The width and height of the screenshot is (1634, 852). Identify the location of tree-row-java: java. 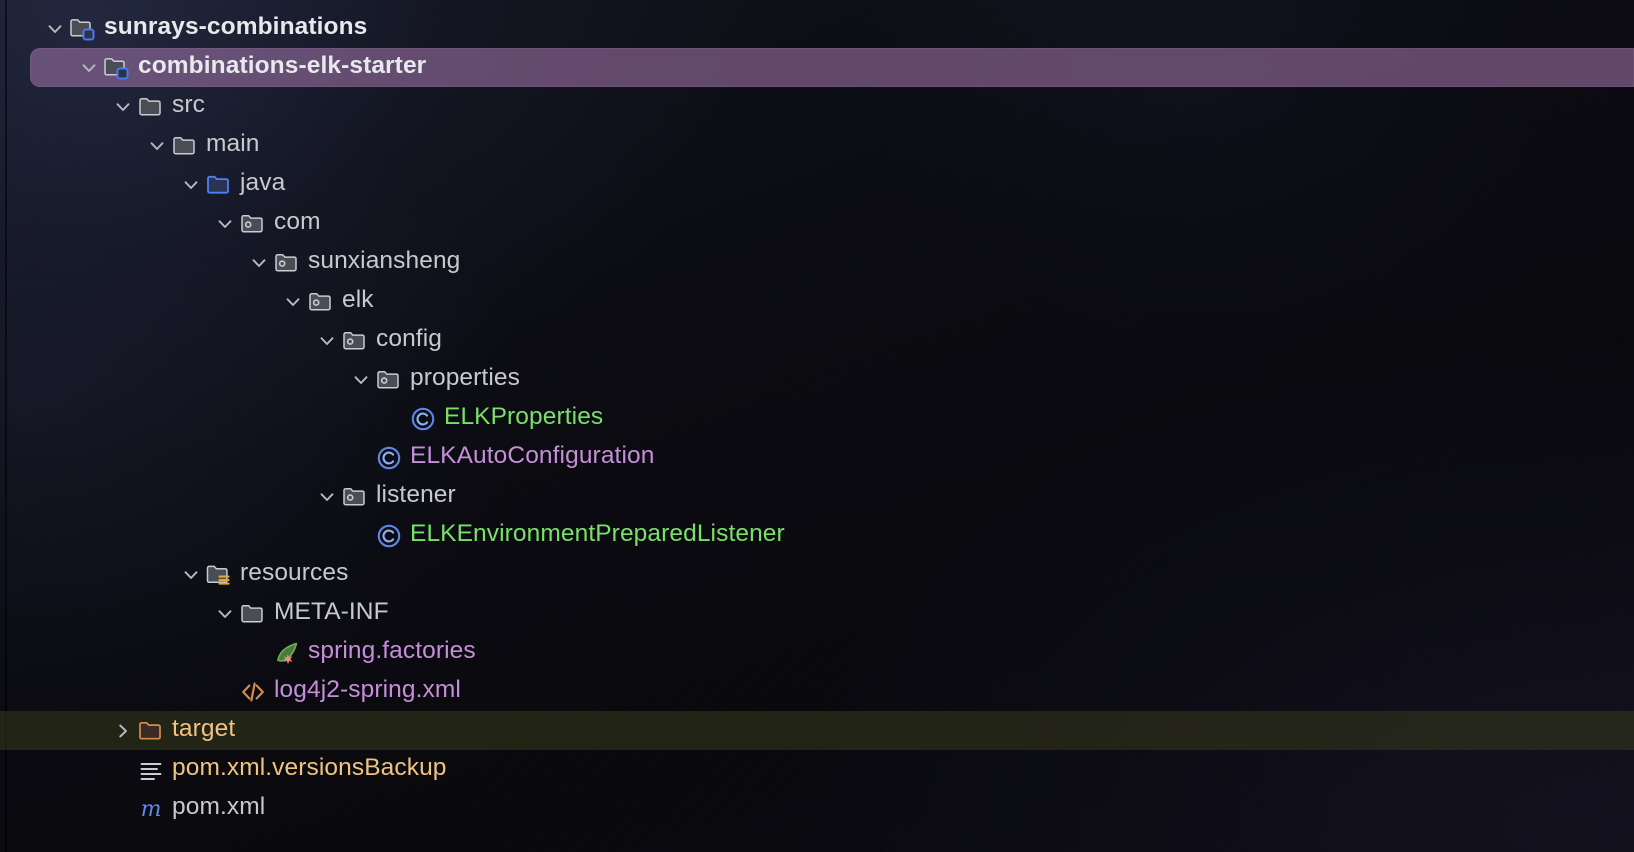
(817, 184).